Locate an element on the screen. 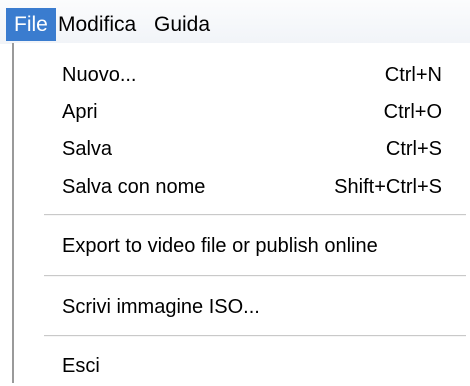  menu-item-label: Apri is located at coordinates (80, 112).